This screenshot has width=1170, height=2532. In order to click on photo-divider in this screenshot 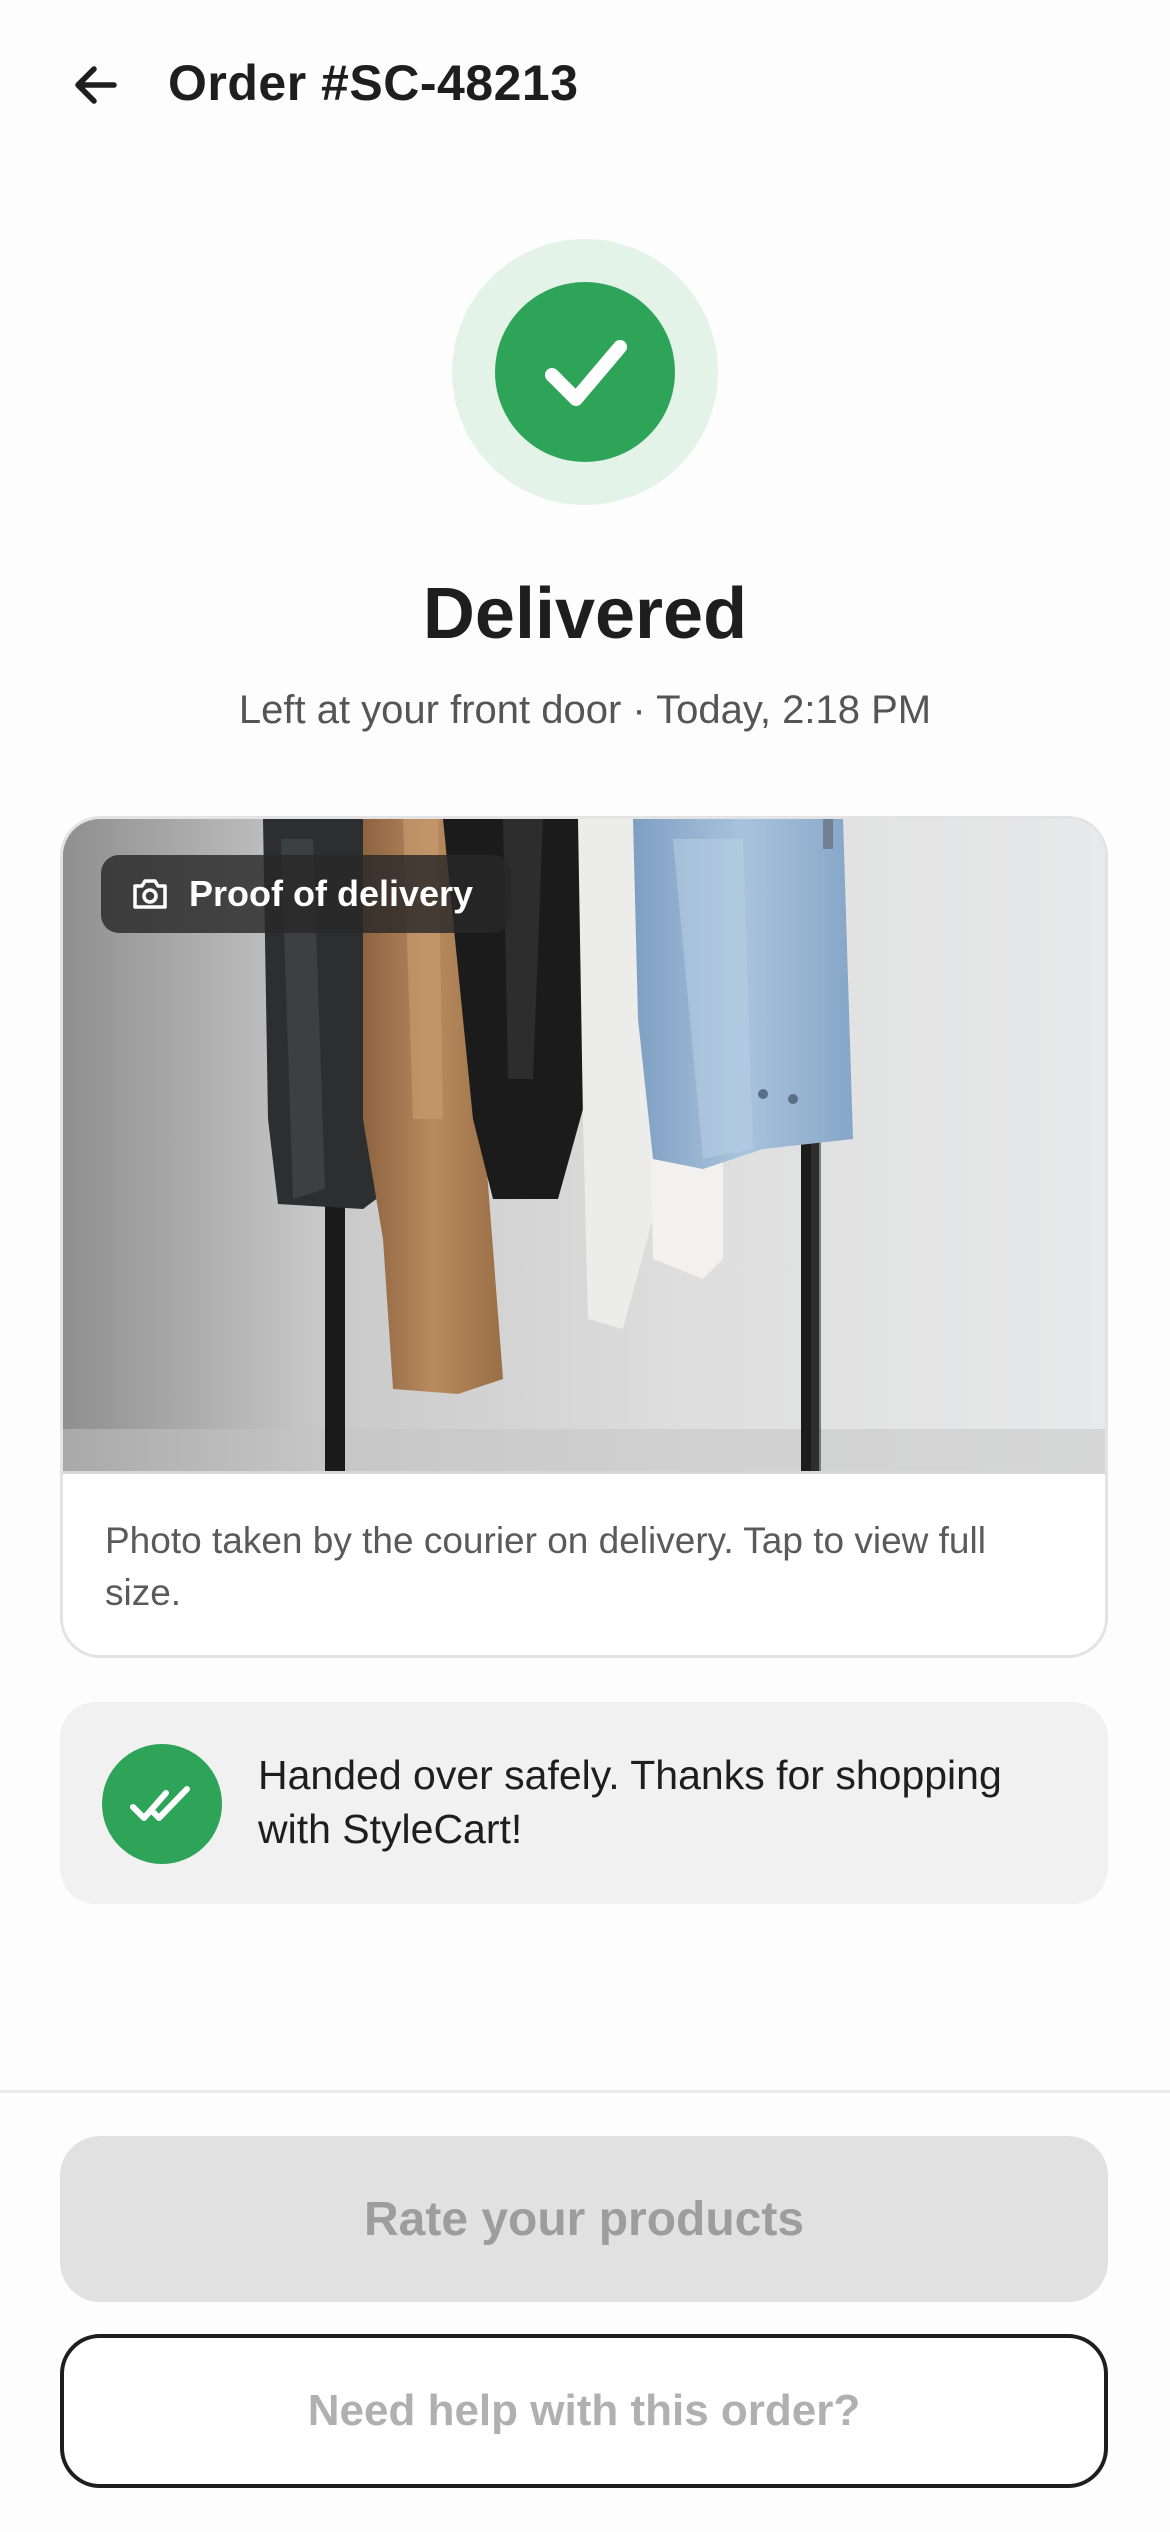, I will do `click(584, 1472)`.